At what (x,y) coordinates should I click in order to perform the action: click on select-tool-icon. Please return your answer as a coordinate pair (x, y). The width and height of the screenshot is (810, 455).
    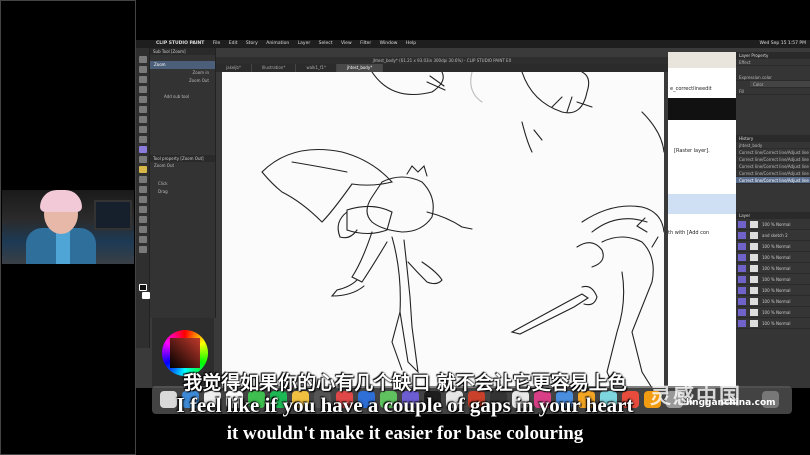
    Looking at the image, I should click on (143, 79).